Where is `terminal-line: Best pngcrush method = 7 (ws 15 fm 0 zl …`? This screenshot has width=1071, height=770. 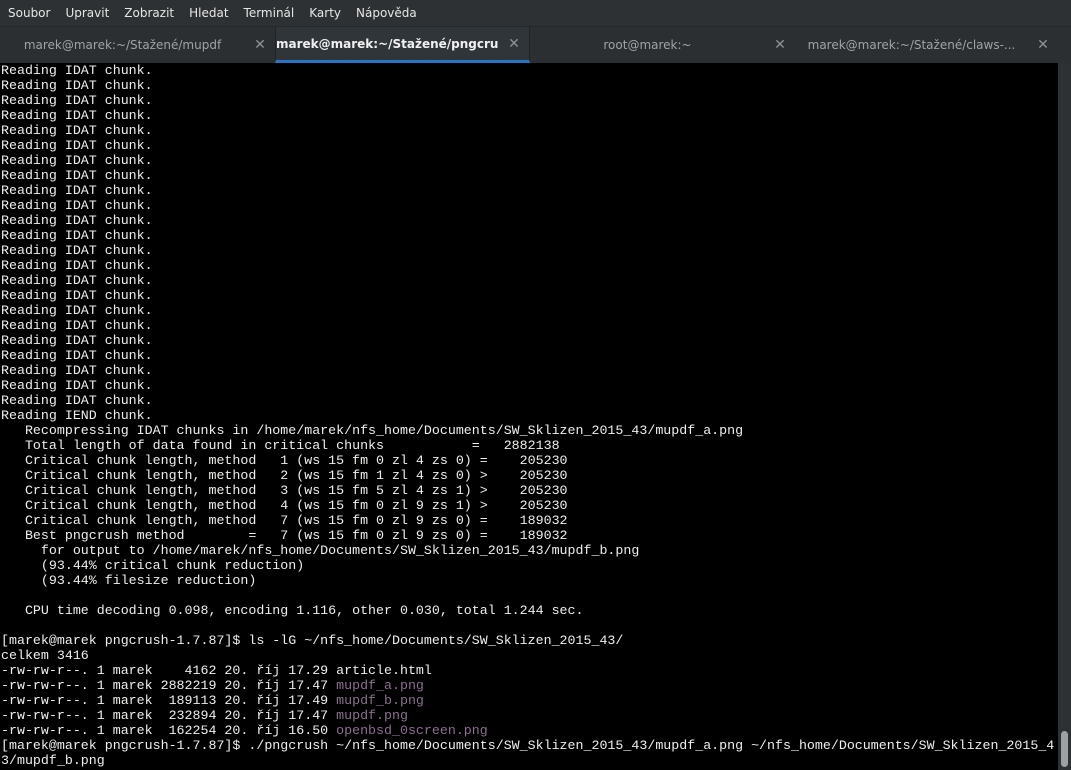 terminal-line: Best pngcrush method = 7 (ws 15 fm 0 zl … is located at coordinates (529, 535).